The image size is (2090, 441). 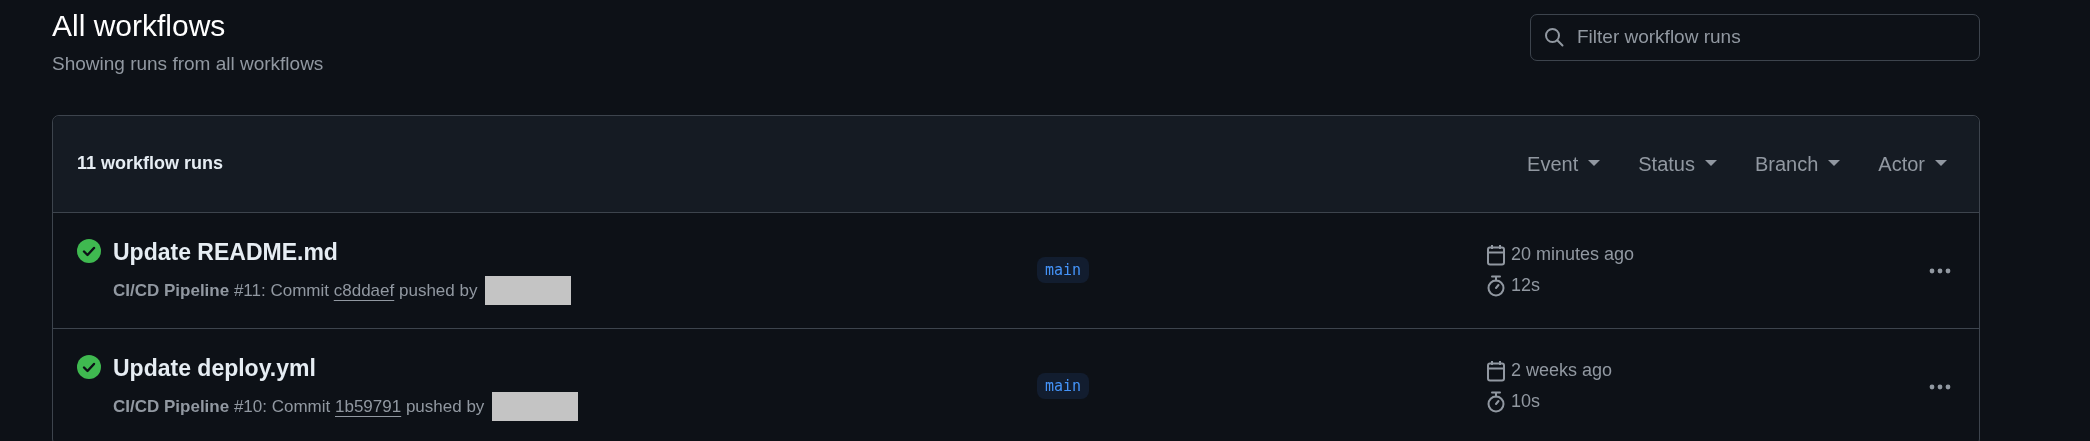 What do you see at coordinates (295, 290) in the screenshot?
I see `run-description: CI/CD Pipeline #11: Commit c8ddaef pushed by` at bounding box center [295, 290].